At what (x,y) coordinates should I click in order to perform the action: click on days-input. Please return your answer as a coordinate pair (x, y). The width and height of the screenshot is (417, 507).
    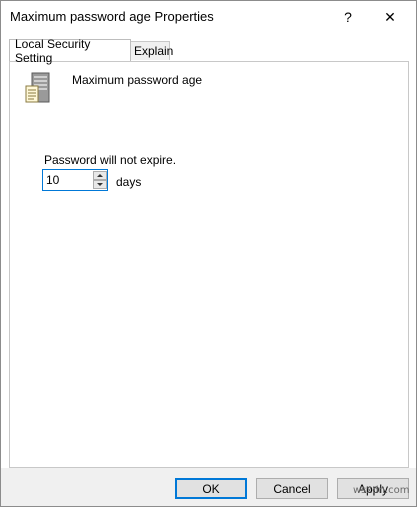
    Looking at the image, I should click on (69, 180).